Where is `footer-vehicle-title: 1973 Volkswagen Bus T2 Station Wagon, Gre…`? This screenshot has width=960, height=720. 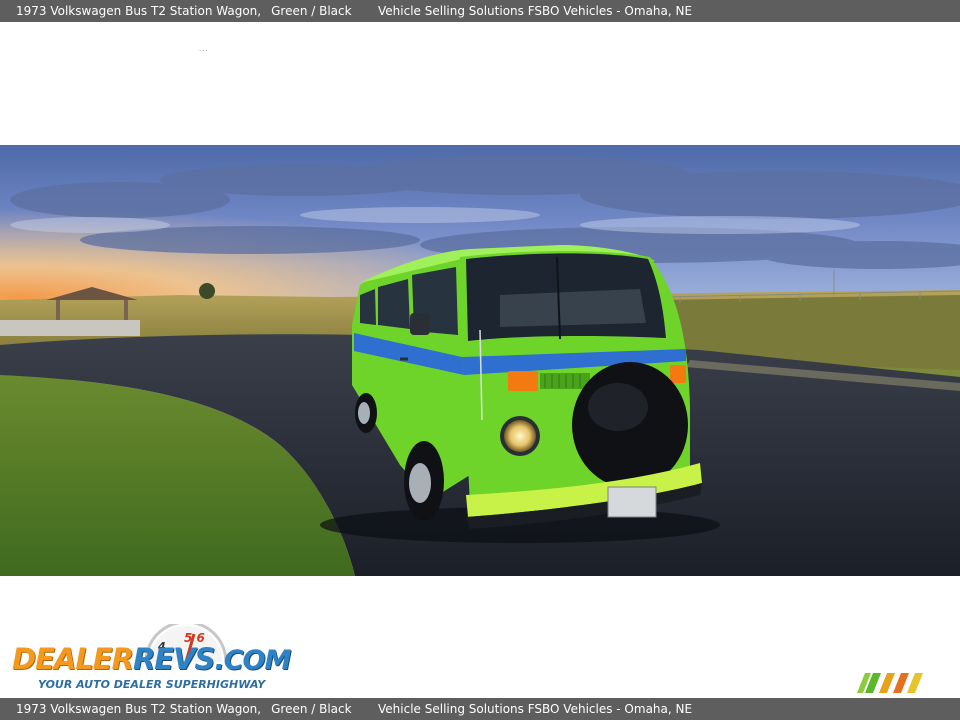 footer-vehicle-title: 1973 Volkswagen Bus T2 Station Wagon, Gre… is located at coordinates (184, 709).